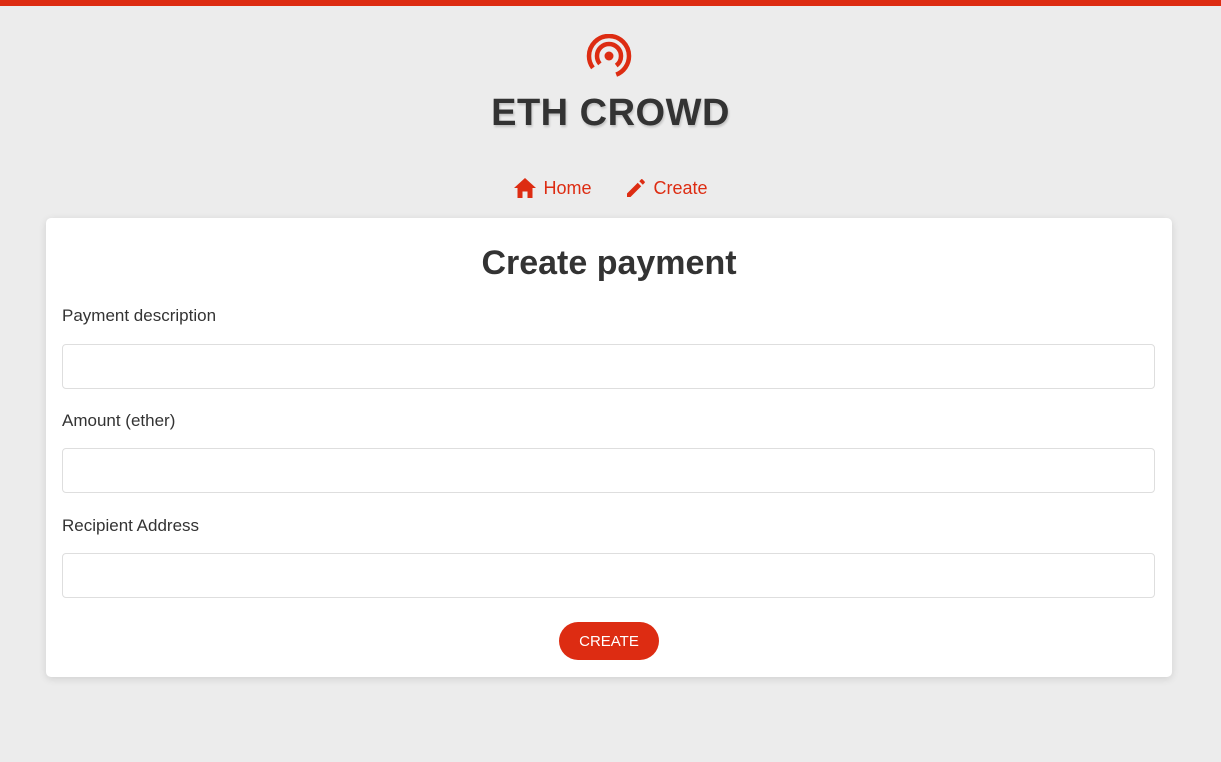  I want to click on app-title: ETH CROWD, so click(610, 113).